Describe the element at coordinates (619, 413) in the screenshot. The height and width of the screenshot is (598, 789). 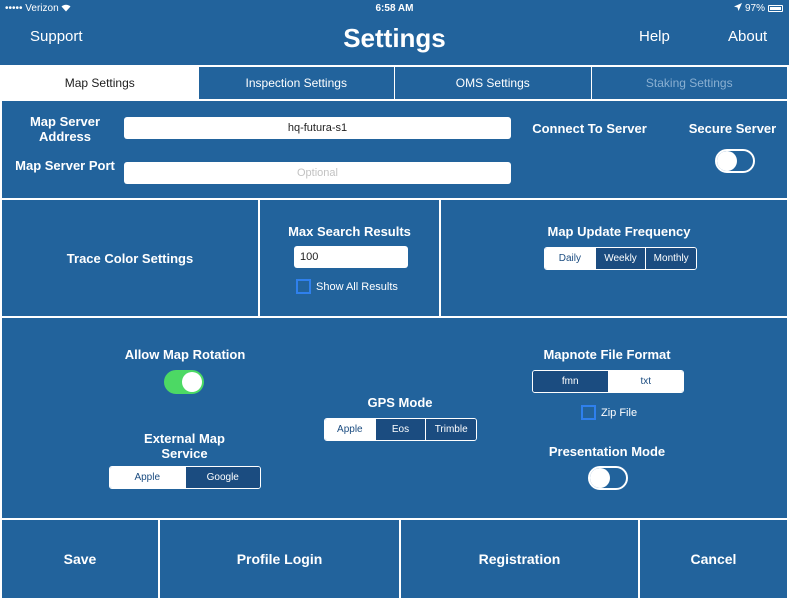
I see `zip-file-label: Zip File` at that location.